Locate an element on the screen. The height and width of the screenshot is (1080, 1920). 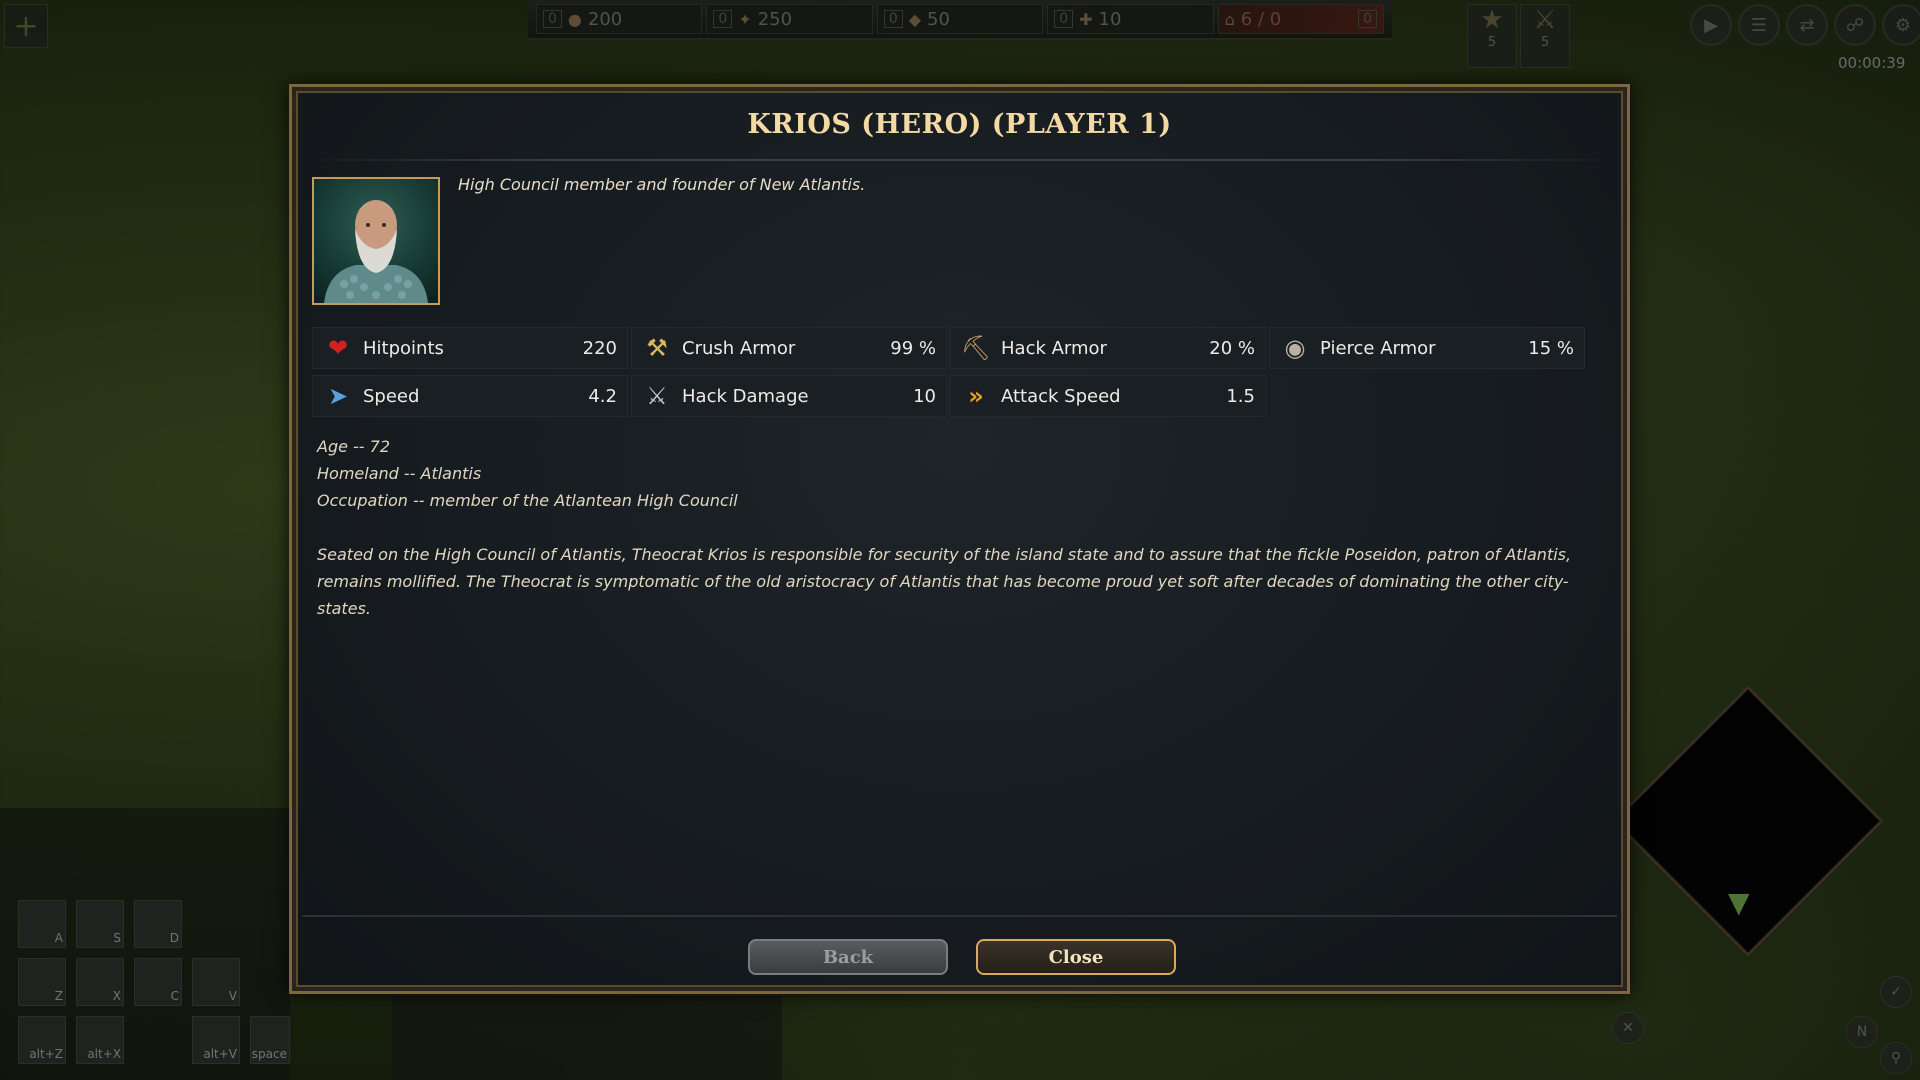
stat-label: Hack Armor is located at coordinates (1054, 348).